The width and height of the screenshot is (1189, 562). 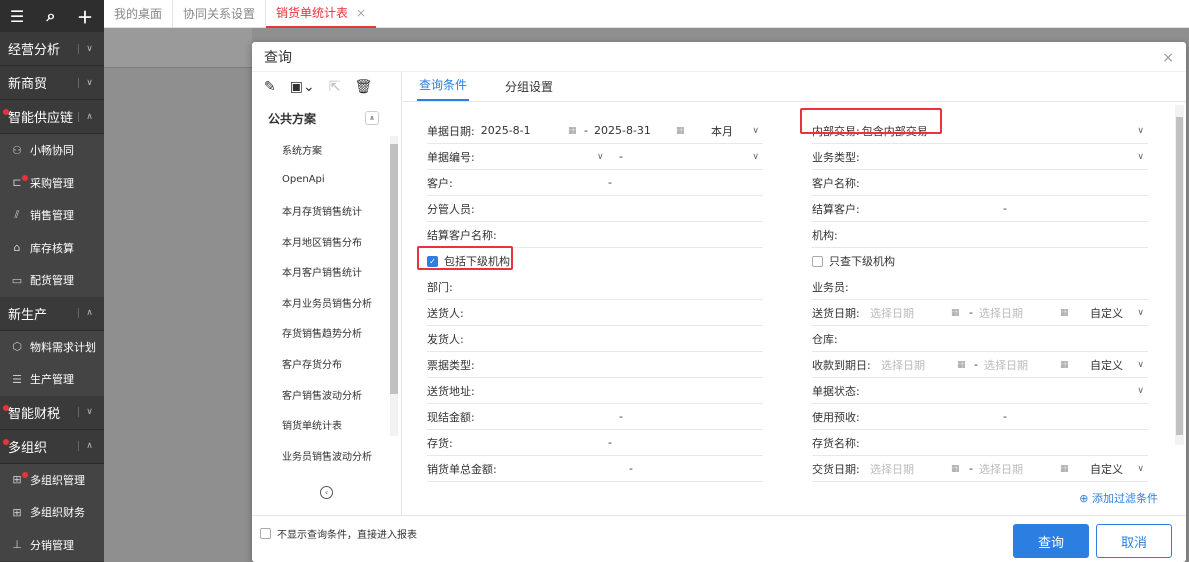 What do you see at coordinates (326, 394) in the screenshot?
I see `scheme-item: 客户销售波动分析` at bounding box center [326, 394].